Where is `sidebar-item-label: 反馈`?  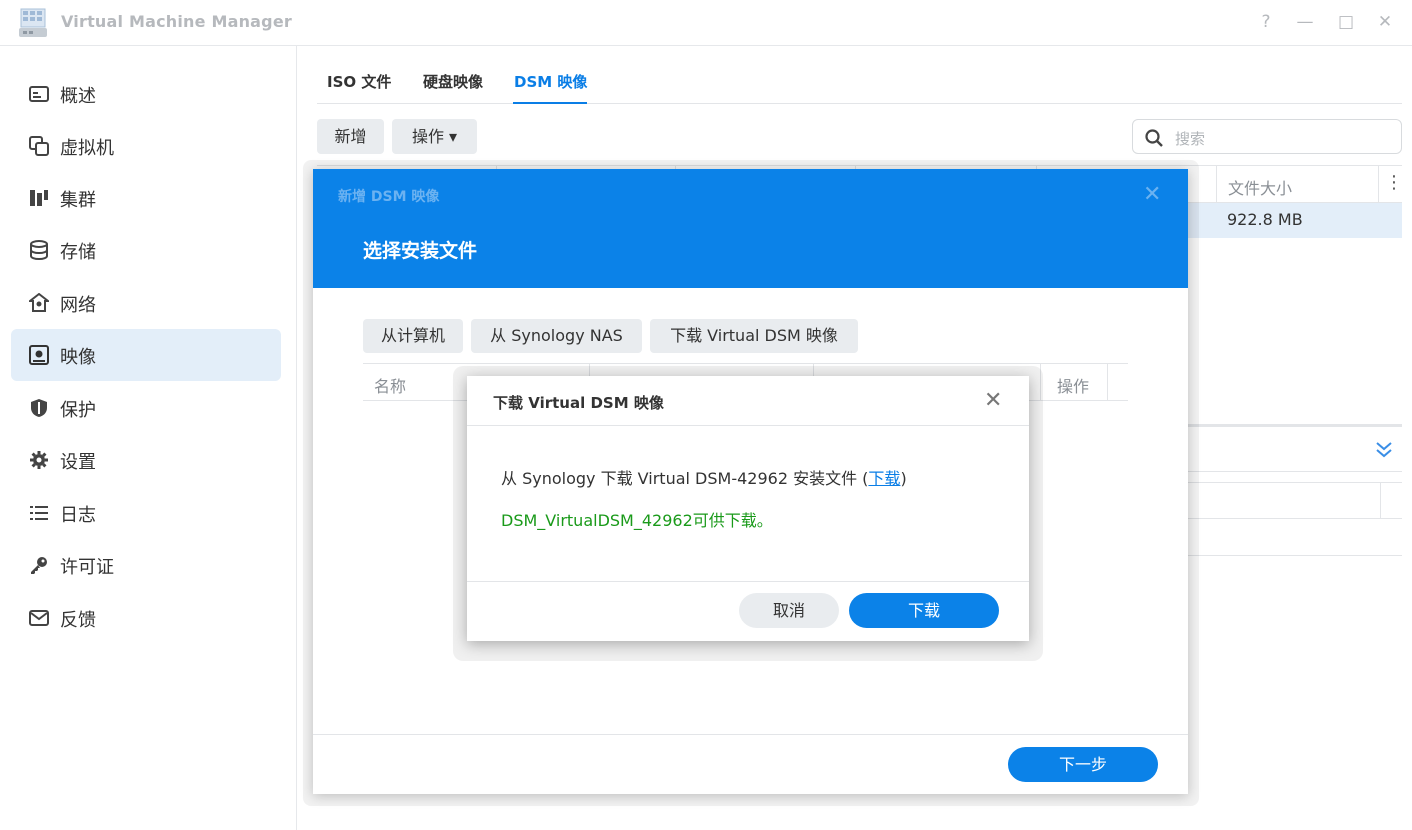 sidebar-item-label: 反馈 is located at coordinates (78, 620).